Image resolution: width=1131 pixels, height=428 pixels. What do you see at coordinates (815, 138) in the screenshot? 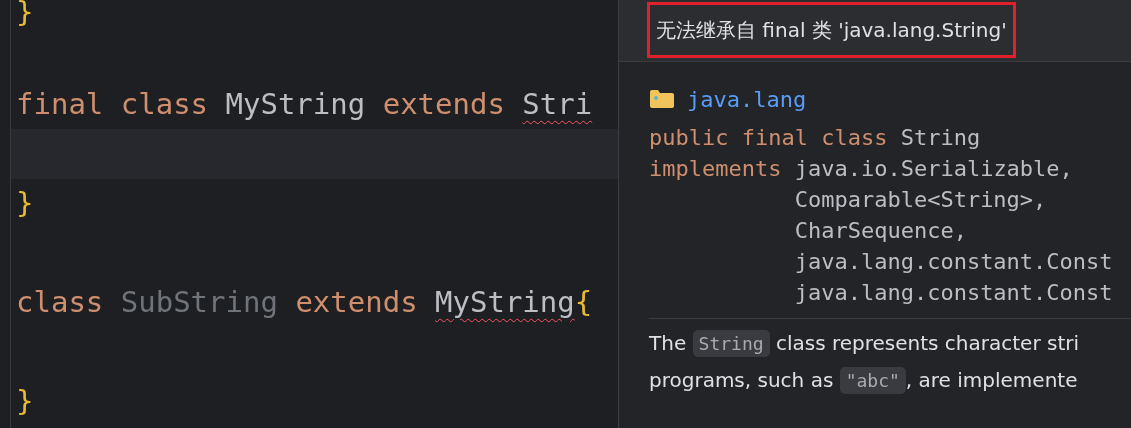
I see `signature-line: public final class String` at bounding box center [815, 138].